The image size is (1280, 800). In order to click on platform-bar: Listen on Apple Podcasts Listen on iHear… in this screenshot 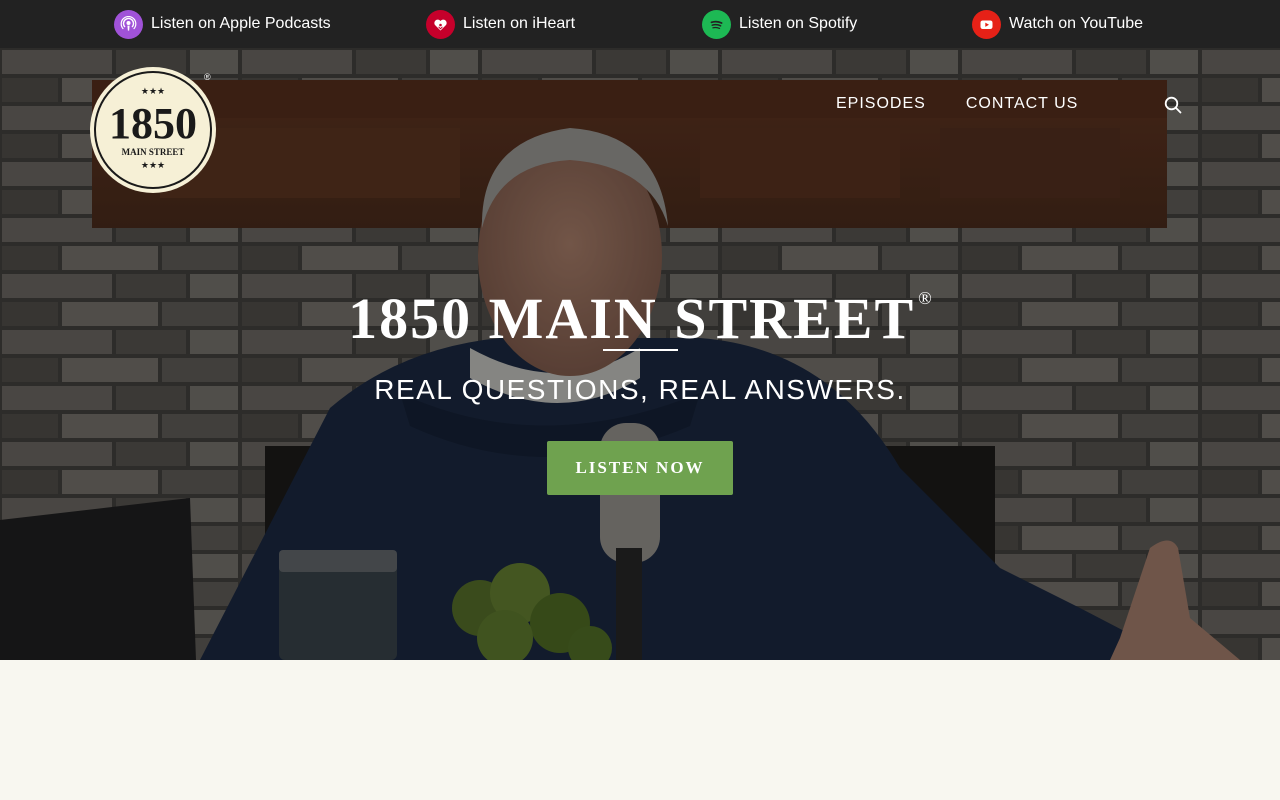, I will do `click(640, 24)`.